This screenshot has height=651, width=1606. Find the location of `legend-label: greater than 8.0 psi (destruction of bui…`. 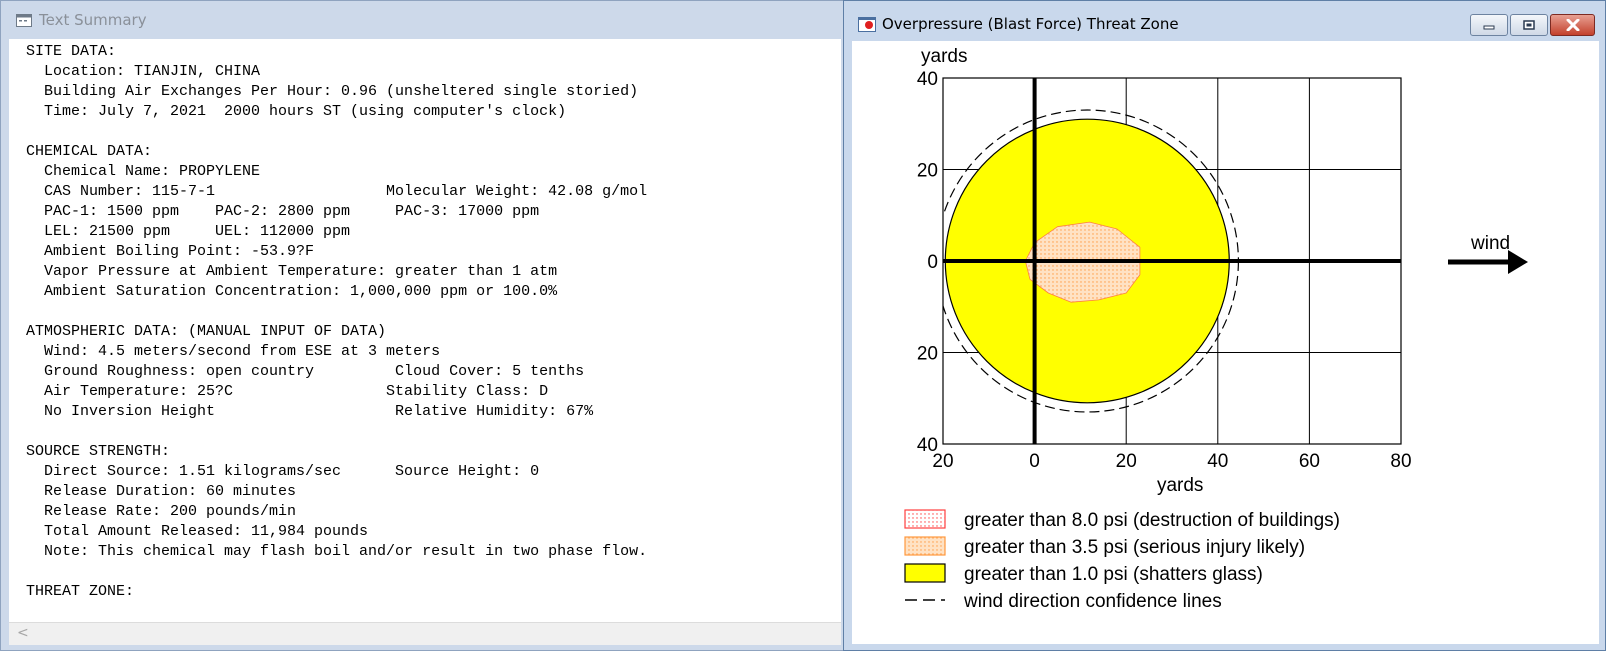

legend-label: greater than 8.0 psi (destruction of bui… is located at coordinates (1152, 520).